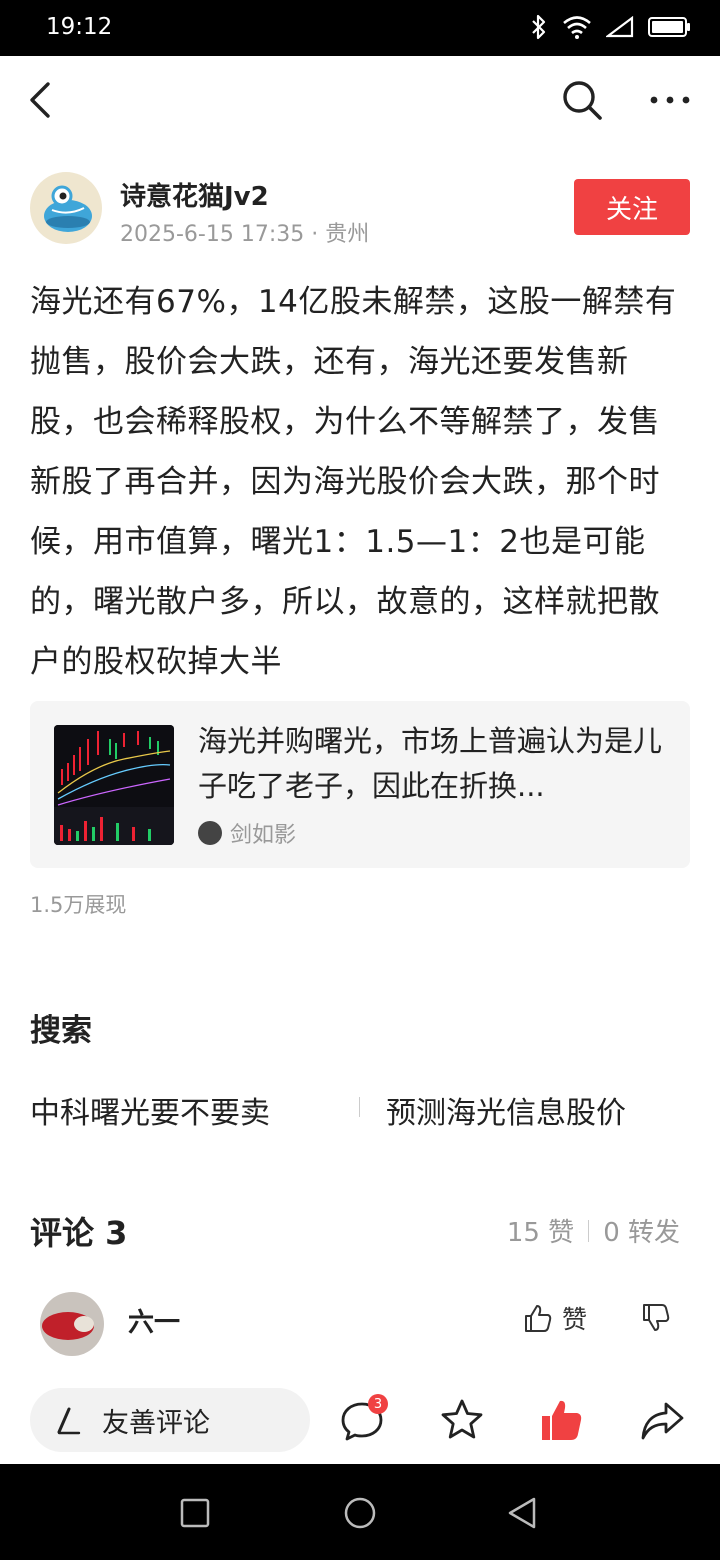  What do you see at coordinates (42, 100) in the screenshot?
I see `back-icon` at bounding box center [42, 100].